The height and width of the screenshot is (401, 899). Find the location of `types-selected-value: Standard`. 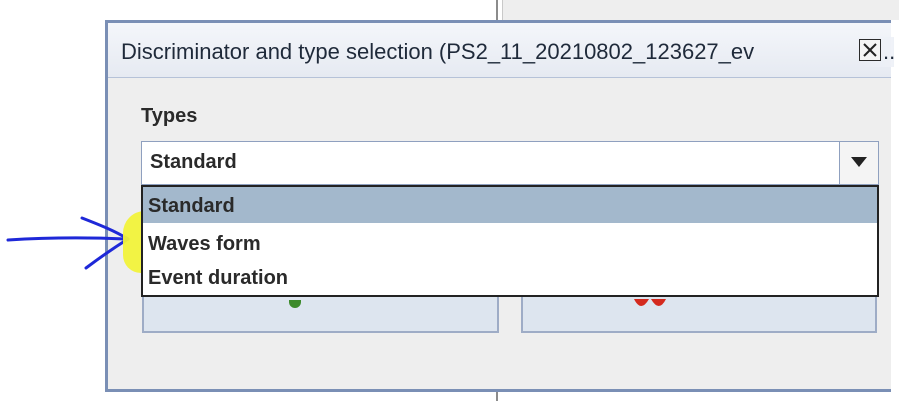

types-selected-value: Standard is located at coordinates (193, 162).